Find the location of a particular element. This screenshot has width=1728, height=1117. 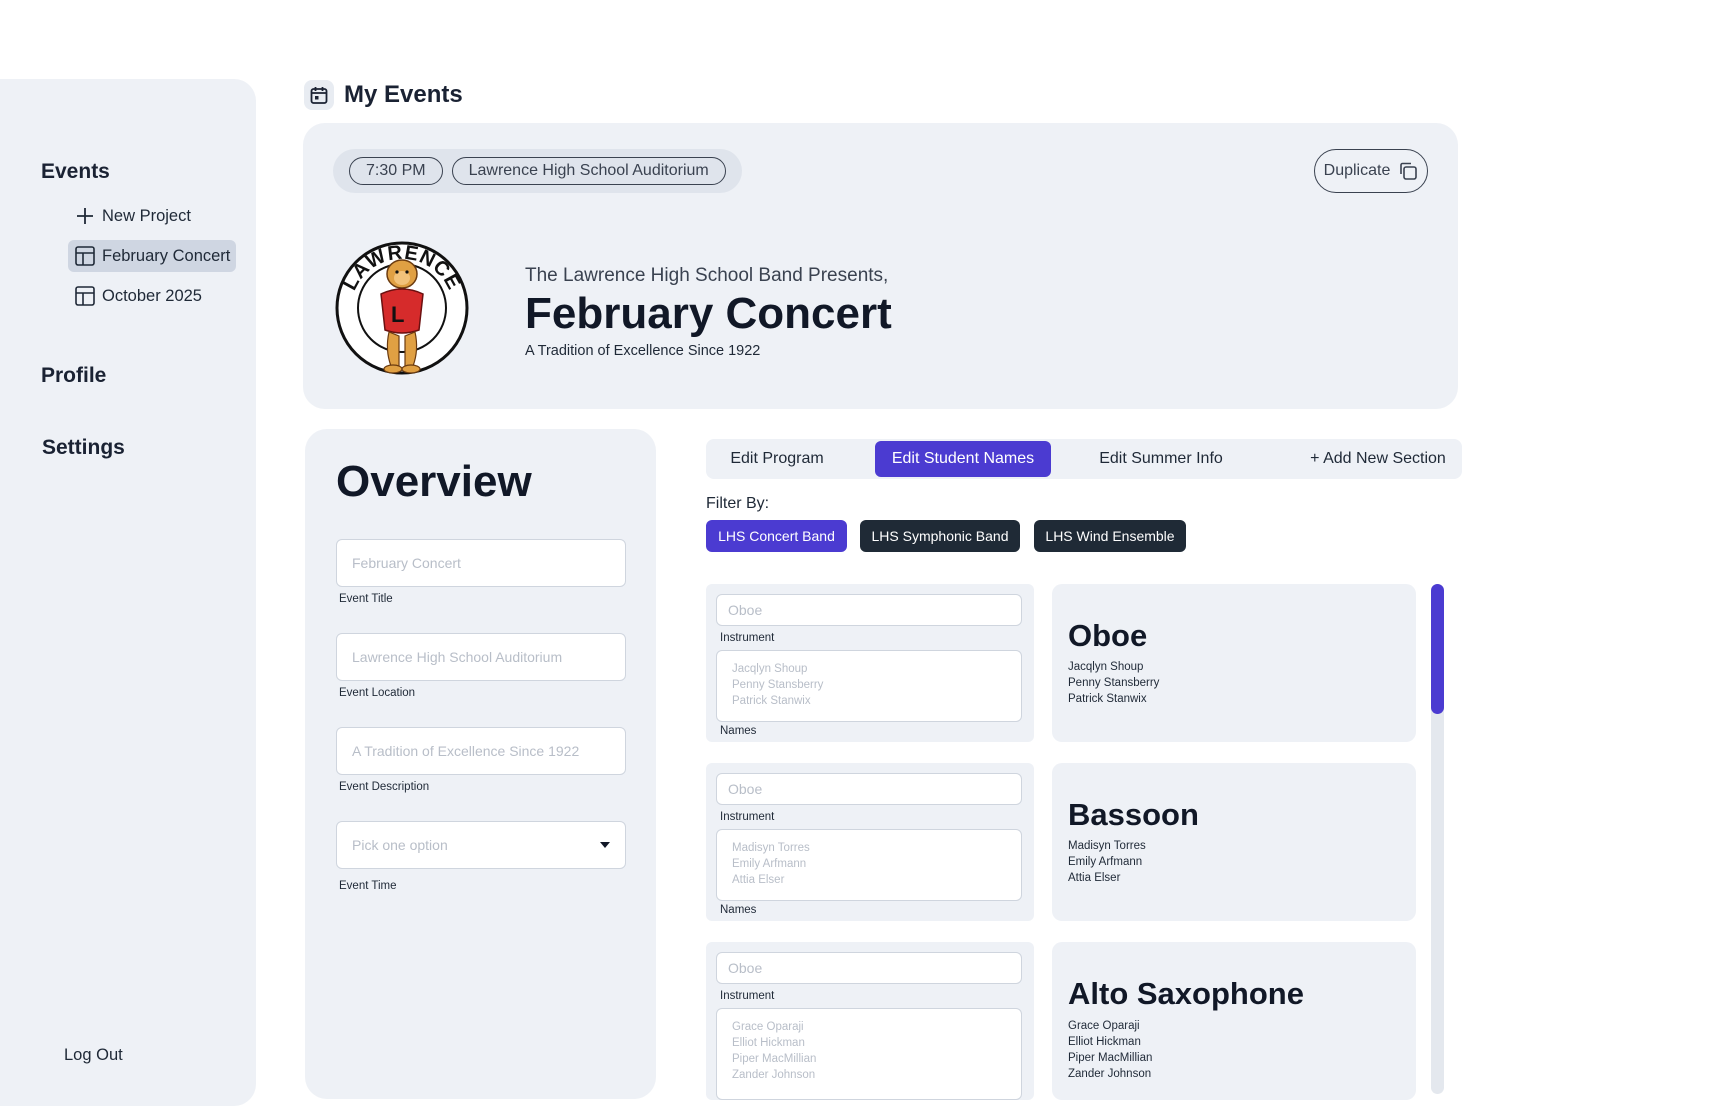

preview-title: Alto Saxophone is located at coordinates (1186, 993).